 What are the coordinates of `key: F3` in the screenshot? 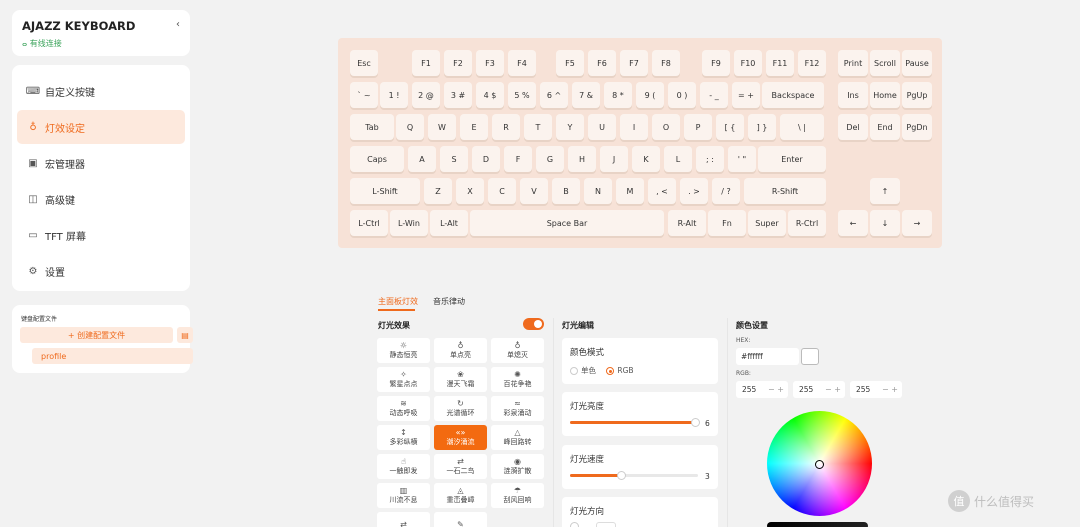 It's located at (490, 63).